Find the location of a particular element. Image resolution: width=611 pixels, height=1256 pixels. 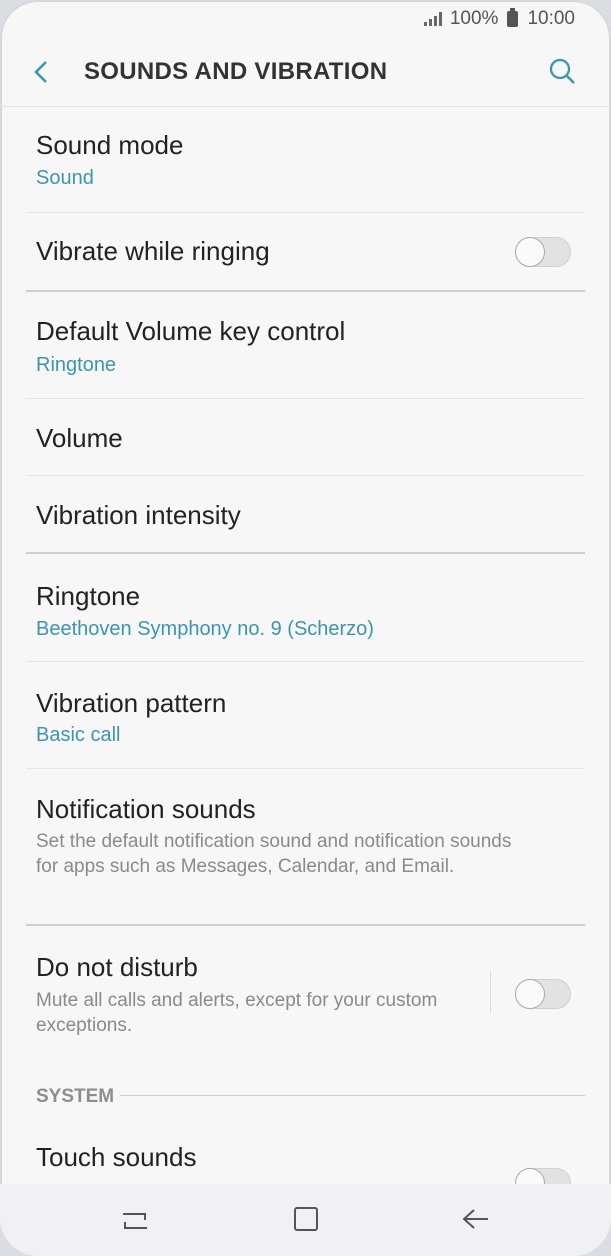

recents-icon is located at coordinates (135, 1221).